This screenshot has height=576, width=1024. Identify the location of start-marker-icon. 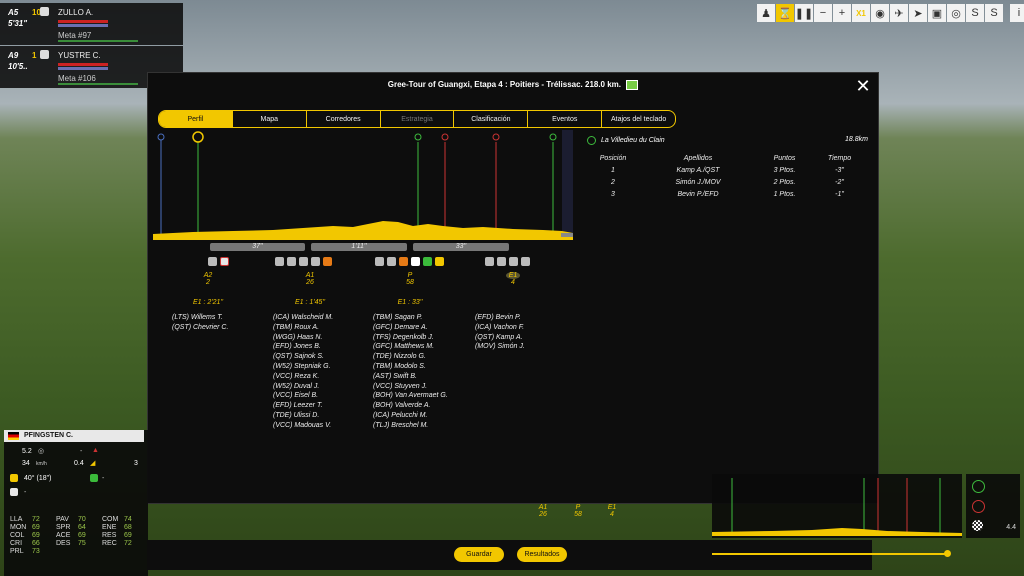
(161, 137).